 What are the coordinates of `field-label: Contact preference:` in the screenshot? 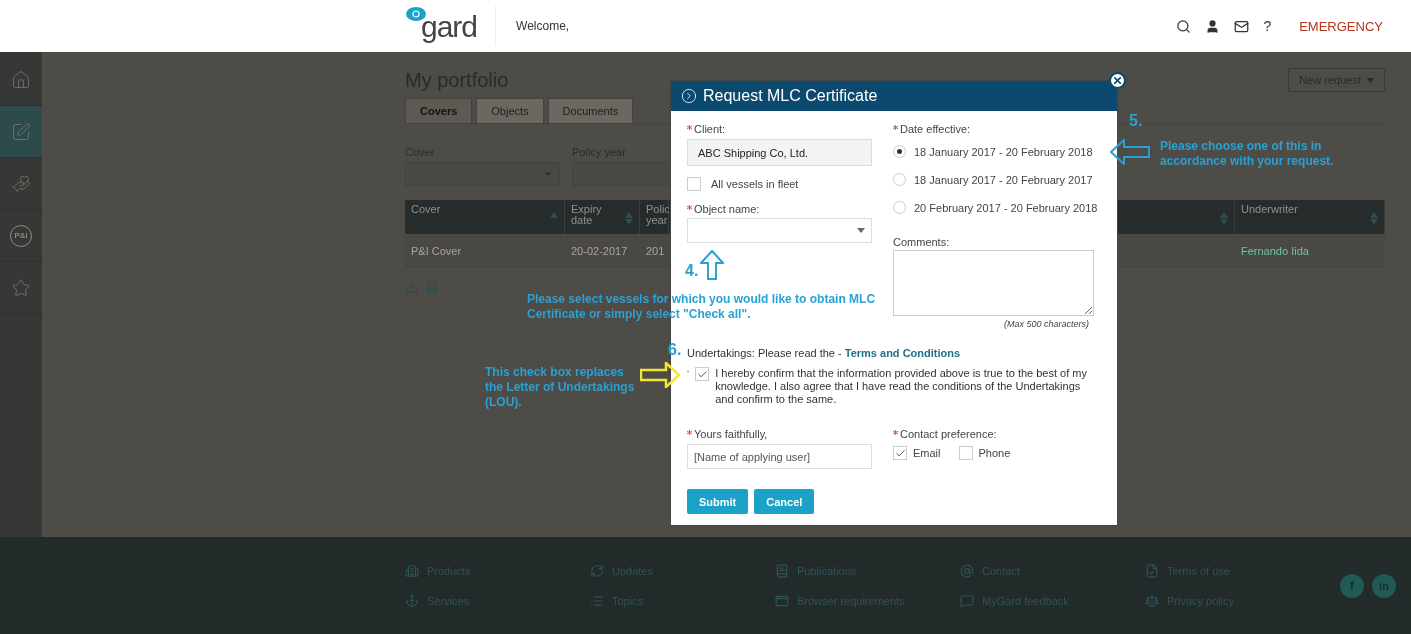 It's located at (948, 434).